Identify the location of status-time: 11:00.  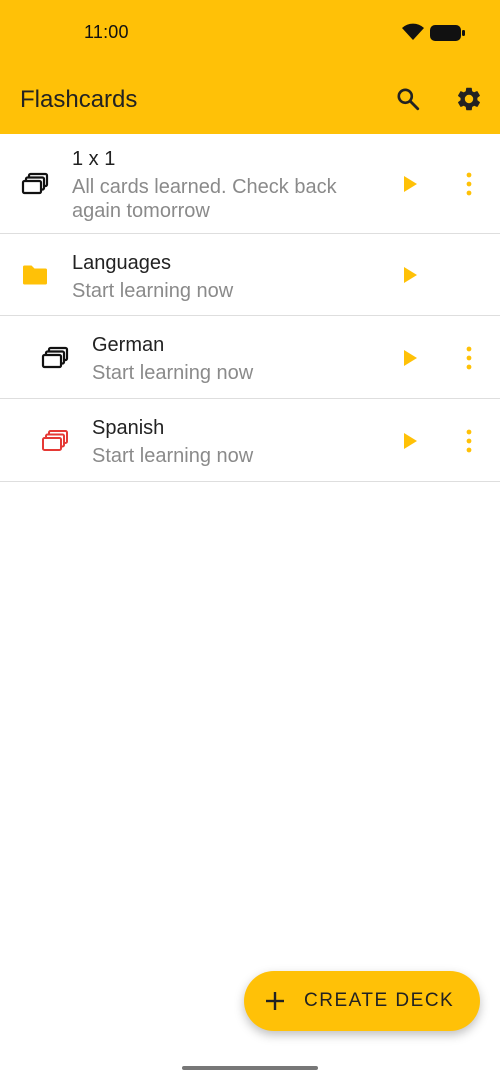
(106, 32).